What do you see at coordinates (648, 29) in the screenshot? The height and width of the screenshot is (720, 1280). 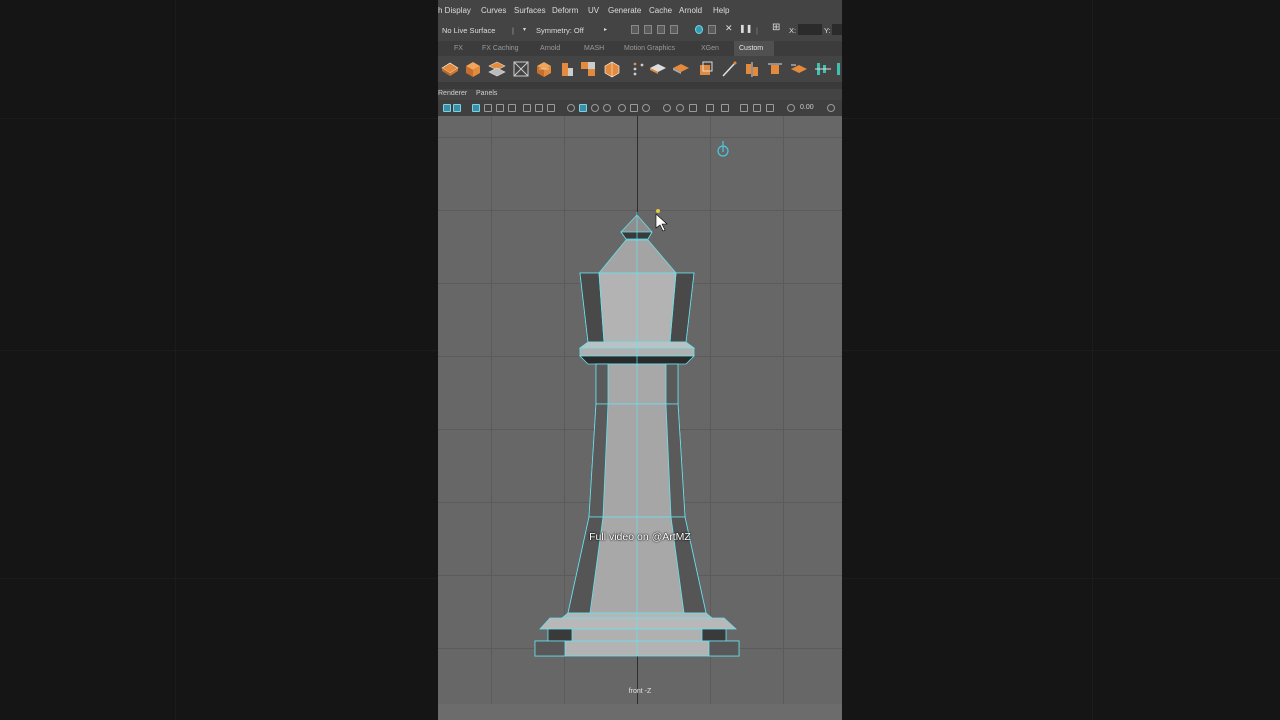 I see `render-current-icon` at bounding box center [648, 29].